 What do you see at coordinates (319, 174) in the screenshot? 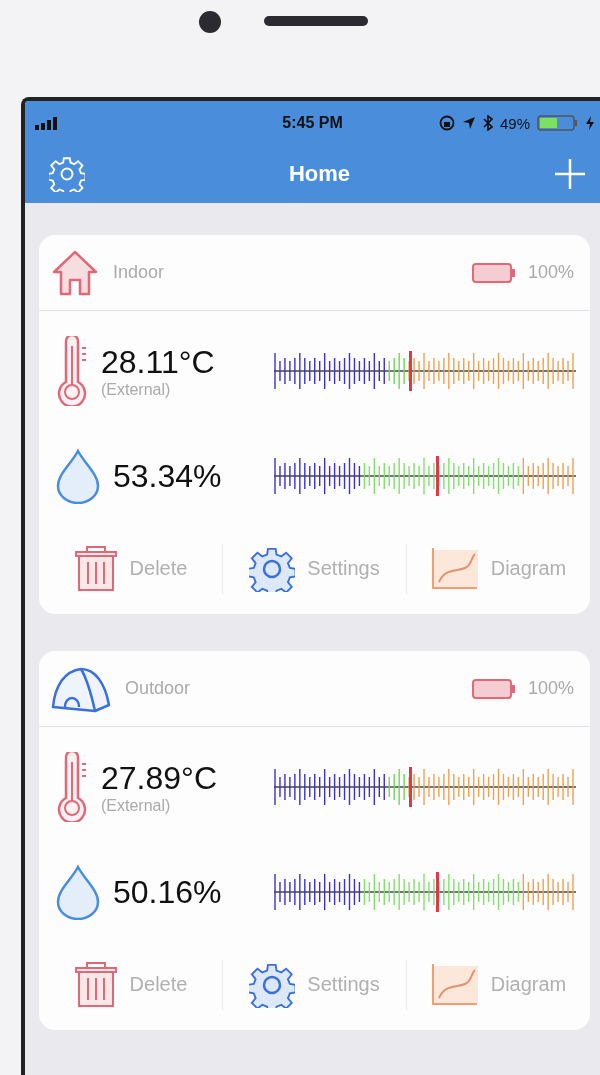
I see `nav-title: Home` at bounding box center [319, 174].